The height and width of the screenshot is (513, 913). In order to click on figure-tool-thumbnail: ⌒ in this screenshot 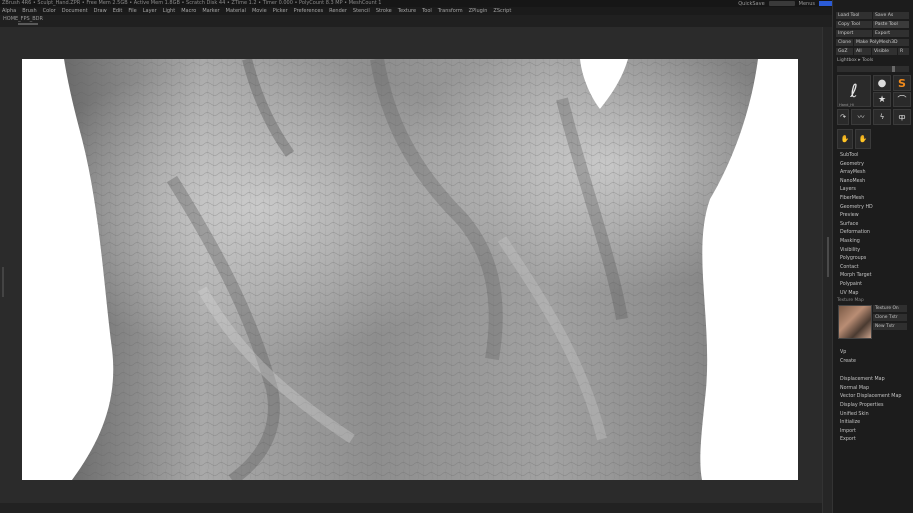, I will do `click(902, 99)`.